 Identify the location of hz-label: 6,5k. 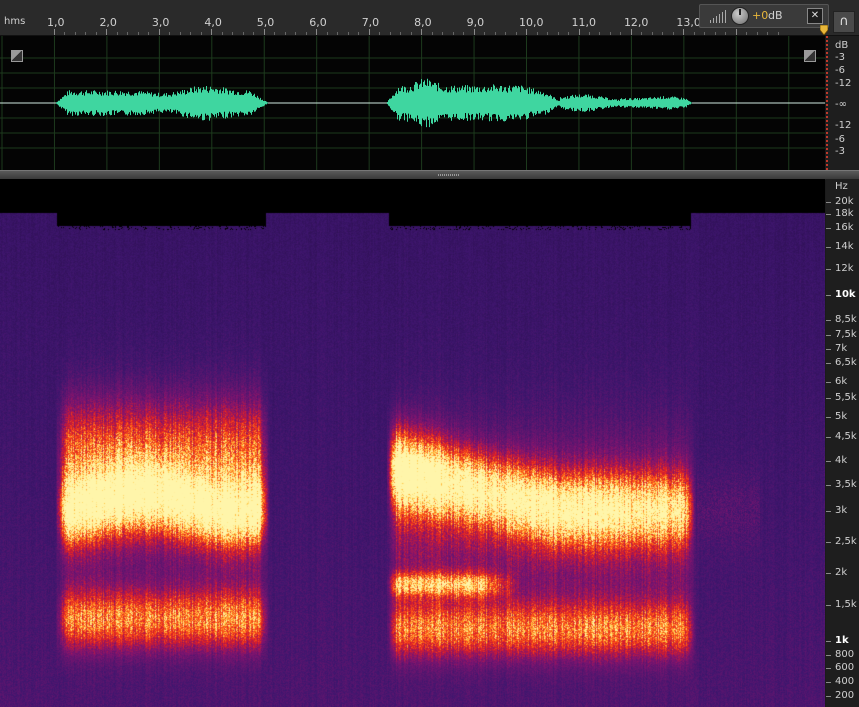
(846, 362).